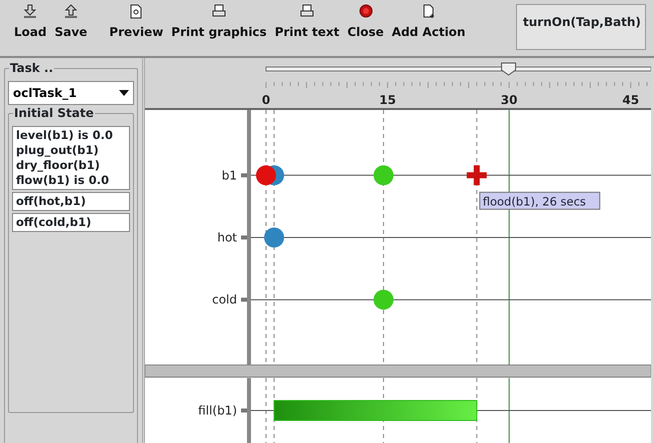 Image resolution: width=654 pixels, height=443 pixels. What do you see at coordinates (51, 201) in the screenshot?
I see `state-text: off(hot,b1)` at bounding box center [51, 201].